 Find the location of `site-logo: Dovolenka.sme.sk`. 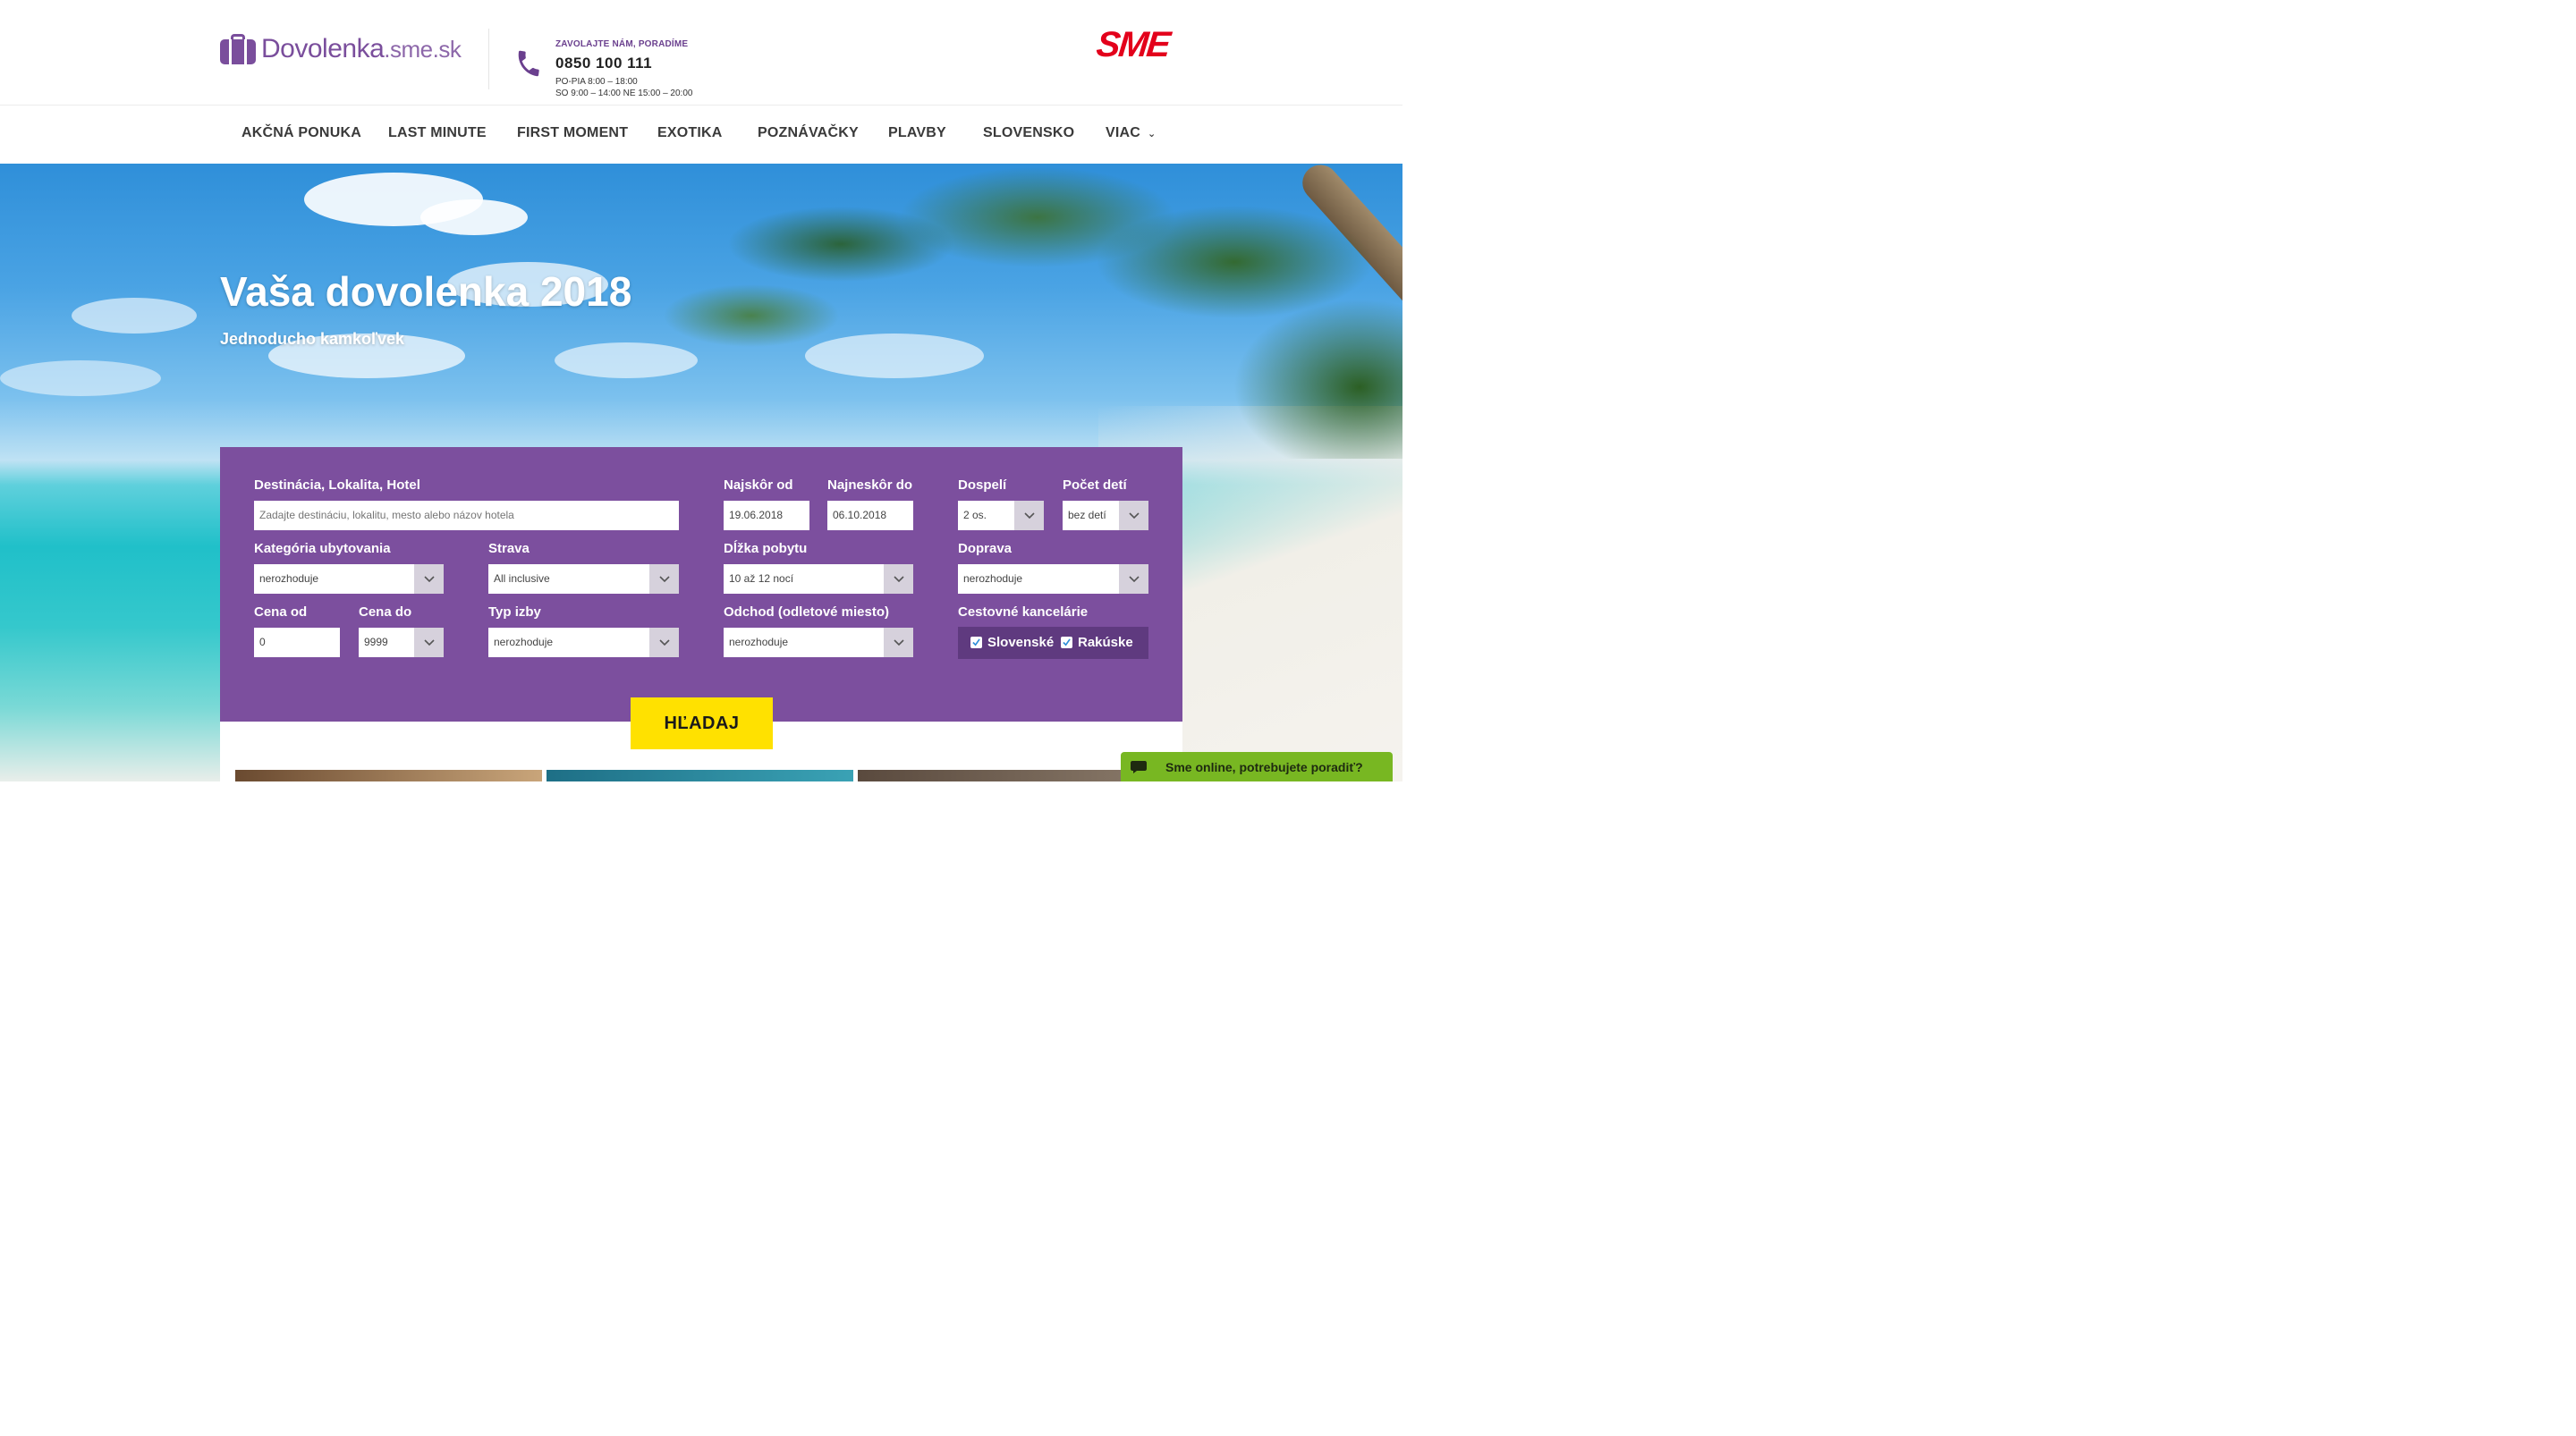

site-logo: Dovolenka.sme.sk is located at coordinates (341, 49).